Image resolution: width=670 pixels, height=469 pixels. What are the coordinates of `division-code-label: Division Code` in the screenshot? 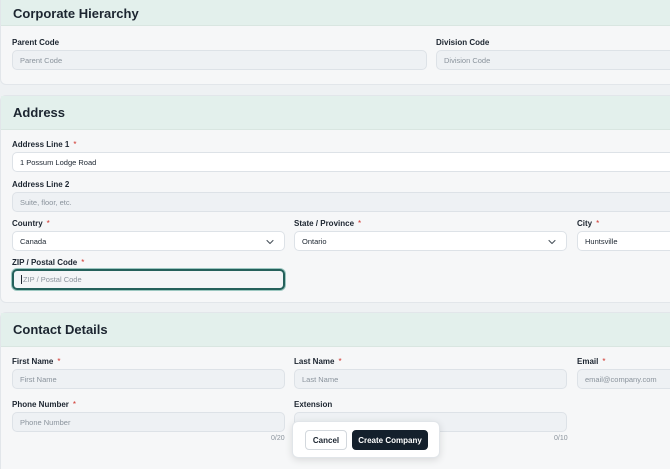 It's located at (463, 42).